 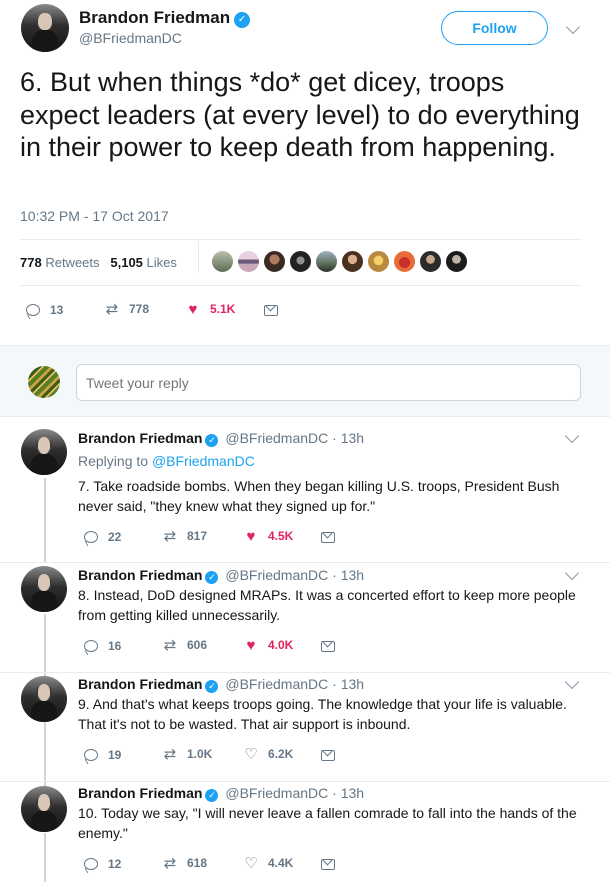 What do you see at coordinates (328, 382) in the screenshot?
I see `tweet-reply-input` at bounding box center [328, 382].